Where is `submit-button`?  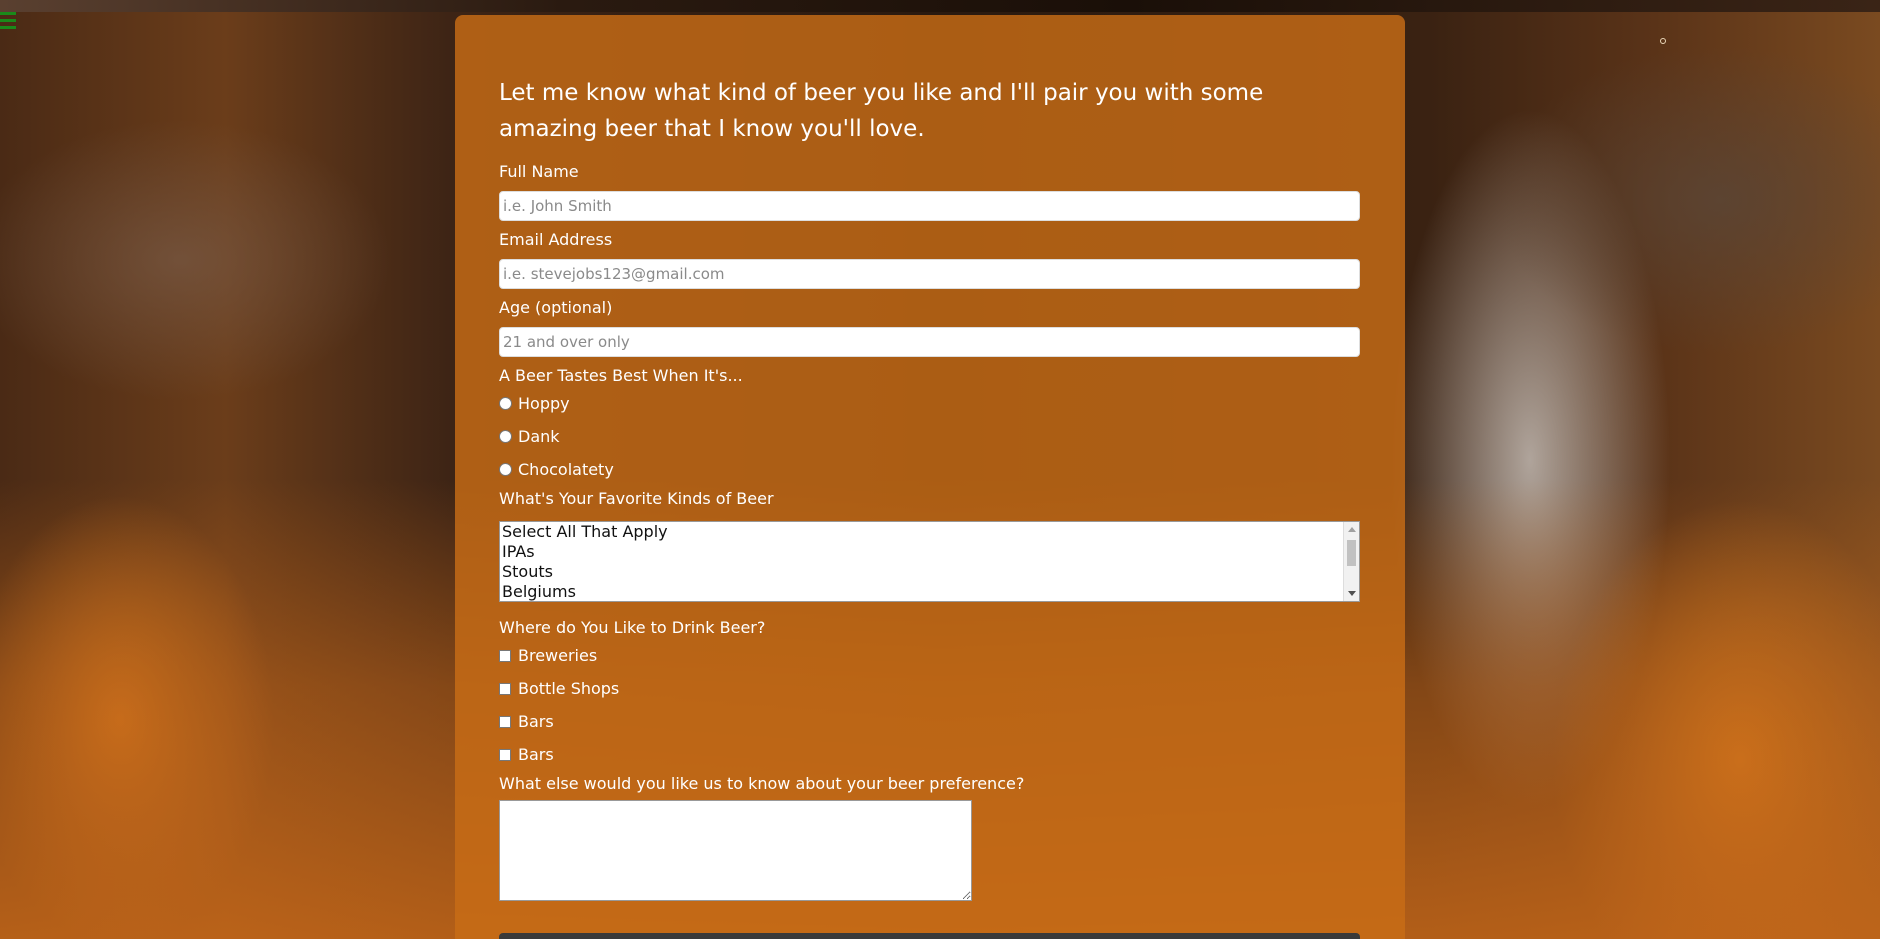
submit-button is located at coordinates (929, 936).